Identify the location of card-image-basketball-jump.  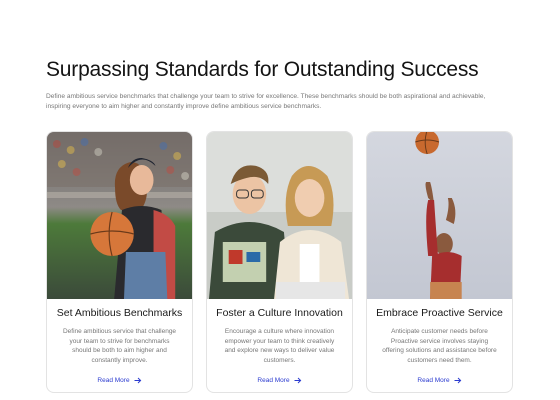
(439, 215).